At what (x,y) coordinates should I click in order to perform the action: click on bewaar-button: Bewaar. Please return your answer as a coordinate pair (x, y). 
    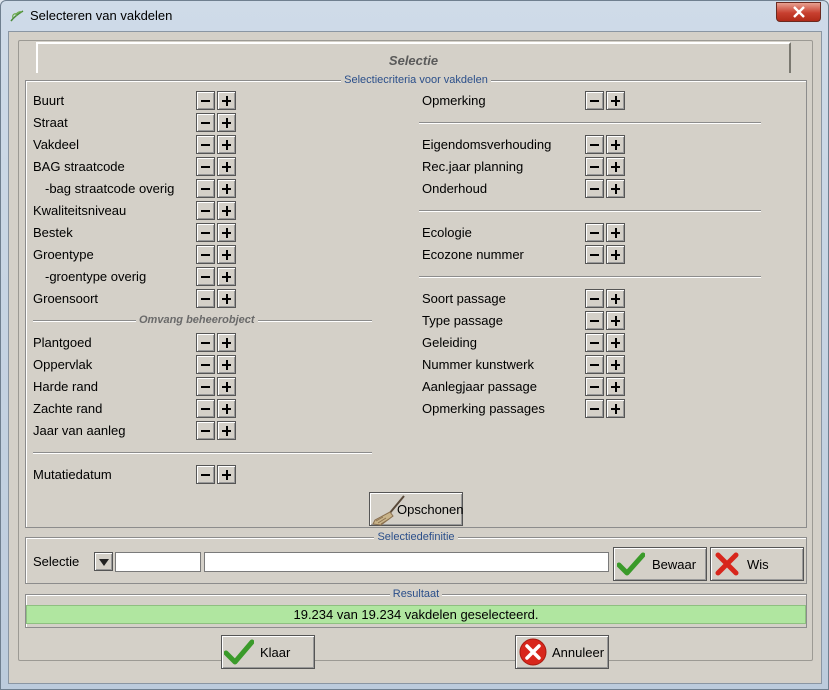
    Looking at the image, I should click on (660, 564).